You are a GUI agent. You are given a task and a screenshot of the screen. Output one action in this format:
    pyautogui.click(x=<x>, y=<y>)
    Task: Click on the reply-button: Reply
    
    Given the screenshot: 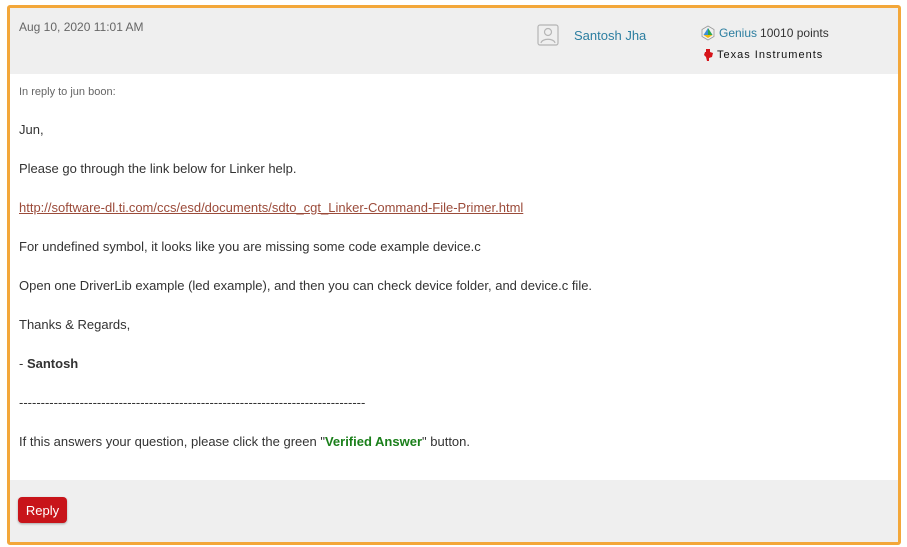 What is the action you would take?
    pyautogui.click(x=42, y=510)
    